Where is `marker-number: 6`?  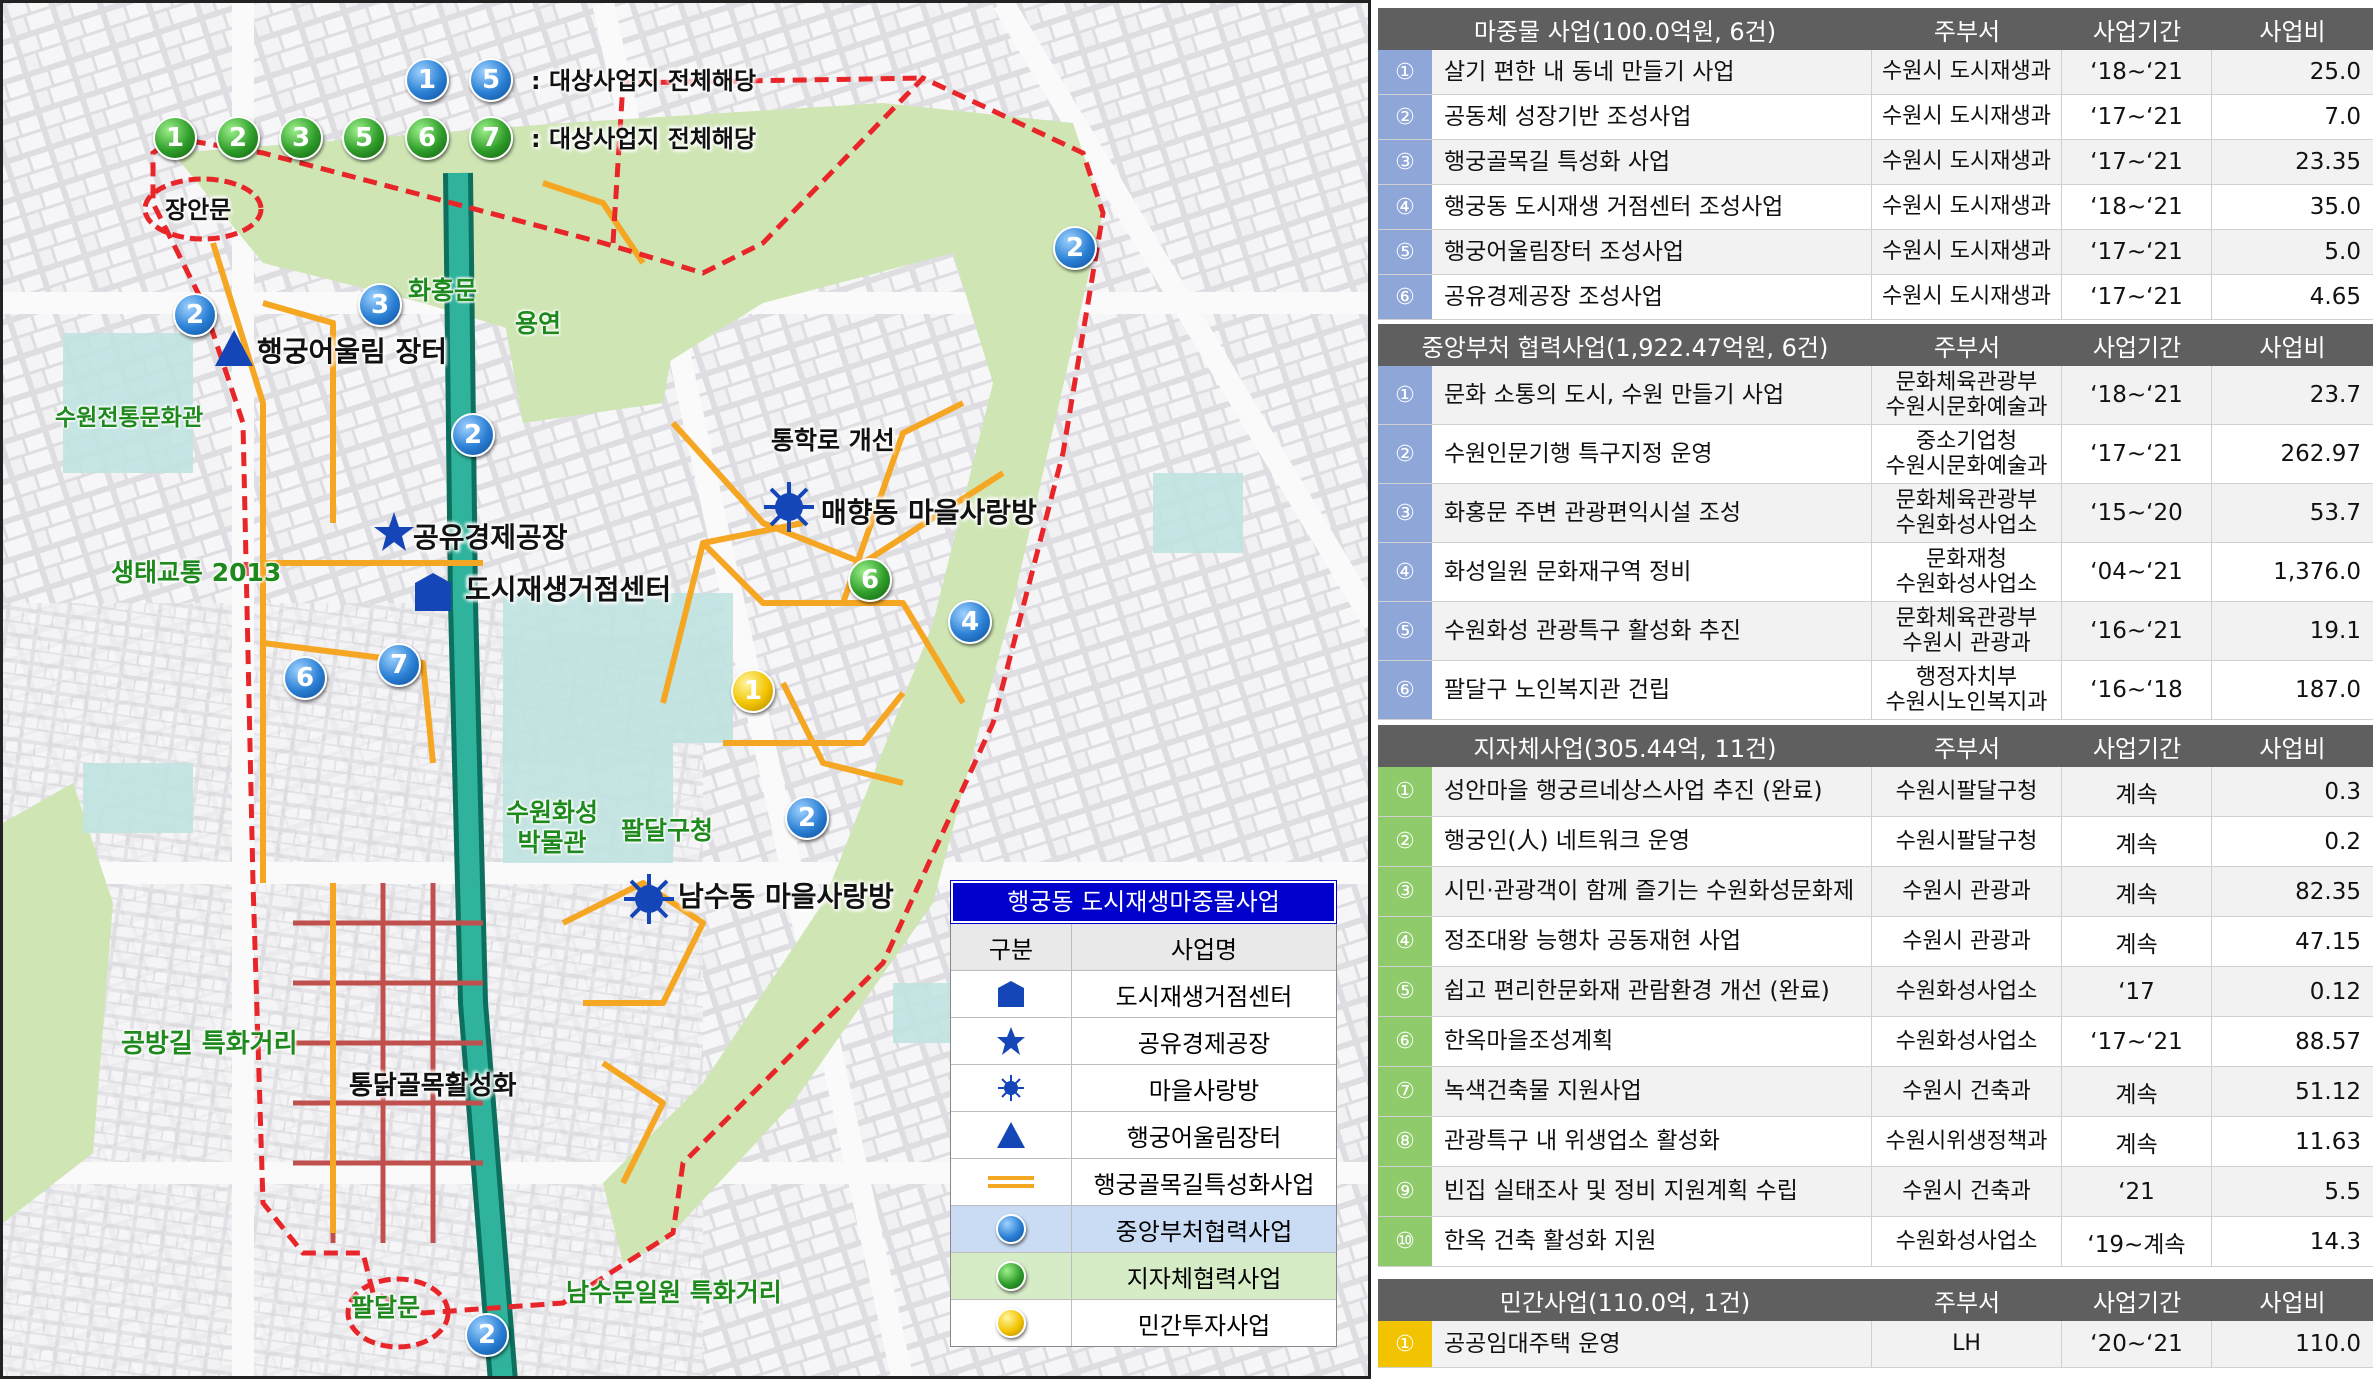 marker-number: 6 is located at coordinates (870, 580).